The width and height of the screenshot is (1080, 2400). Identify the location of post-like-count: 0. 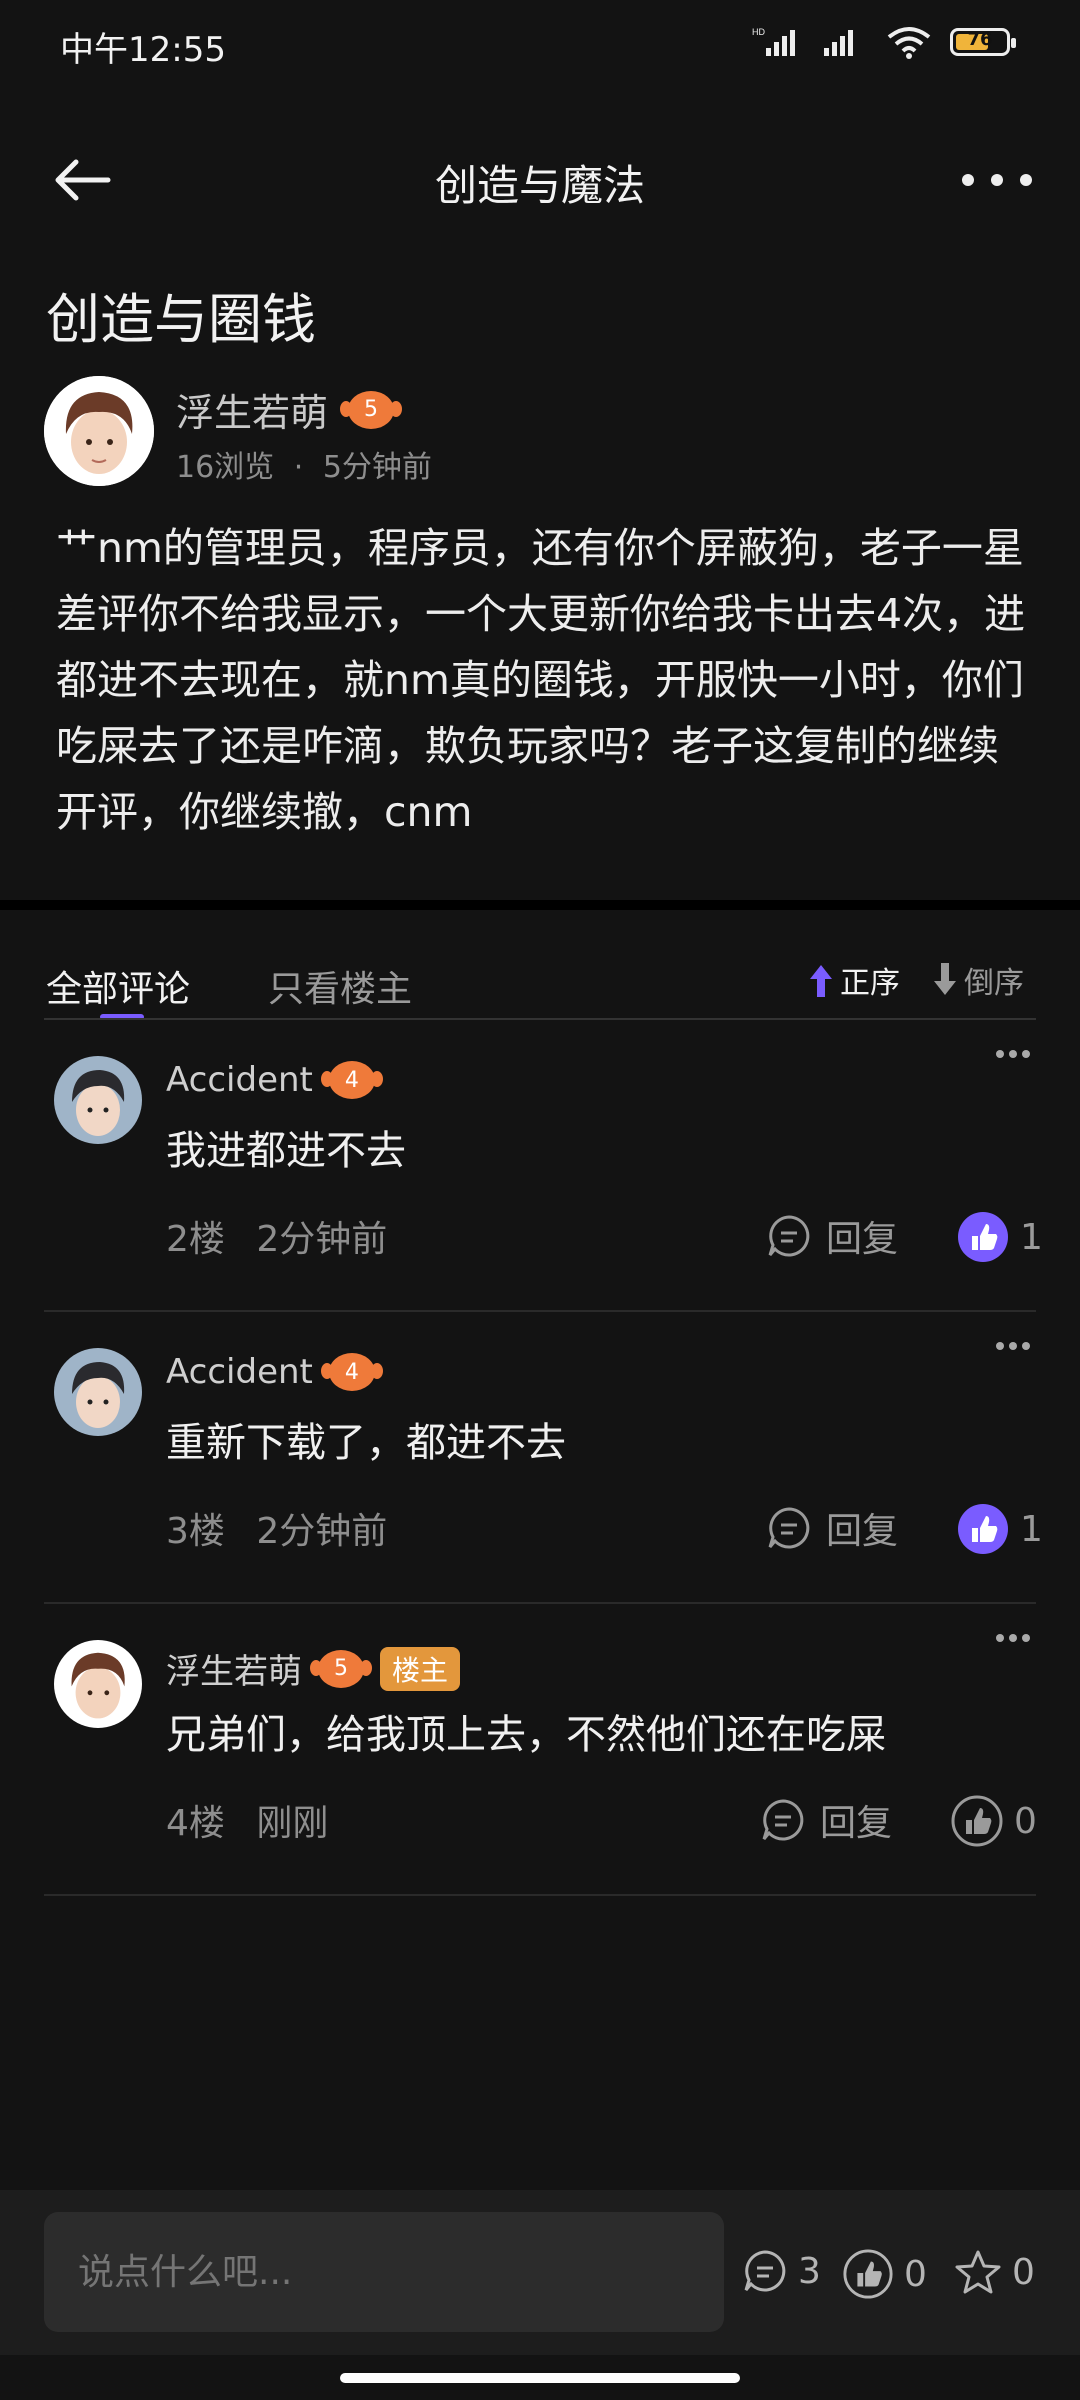
(915, 2274).